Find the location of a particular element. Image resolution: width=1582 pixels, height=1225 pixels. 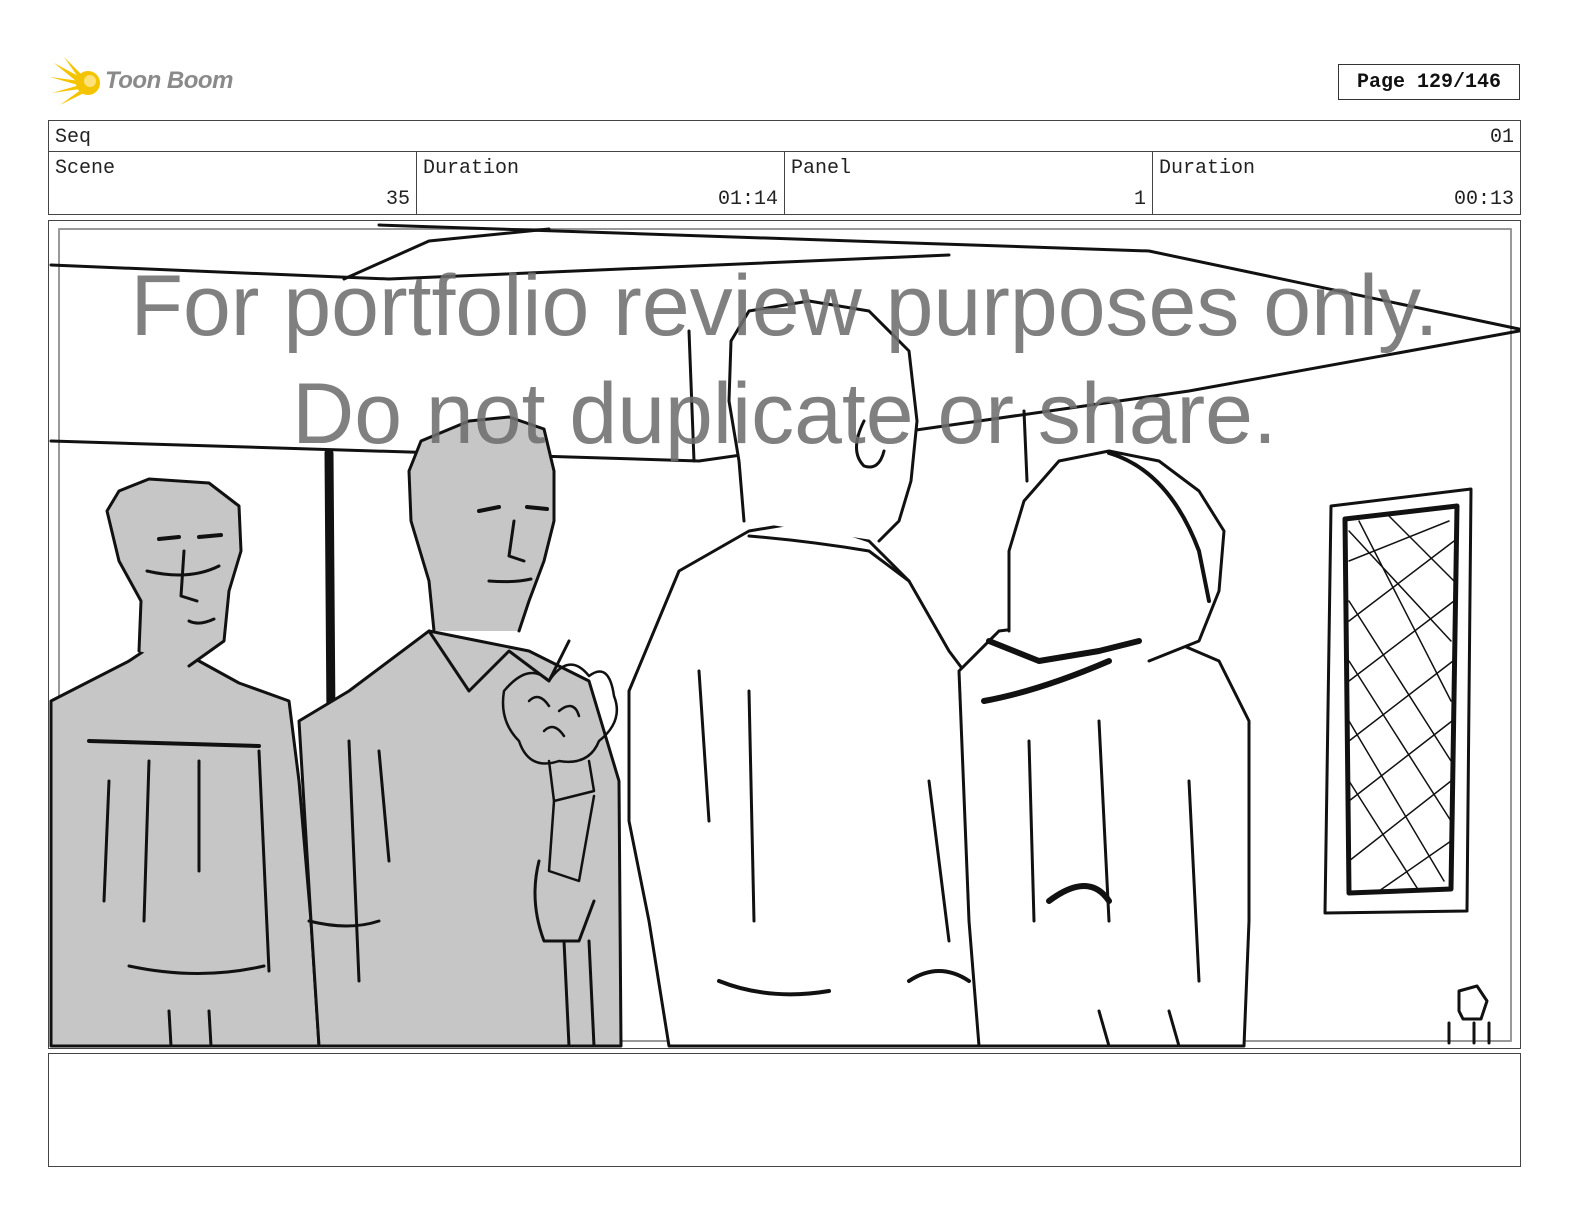

toon-boom-logo: Toon Boom is located at coordinates (150, 82).